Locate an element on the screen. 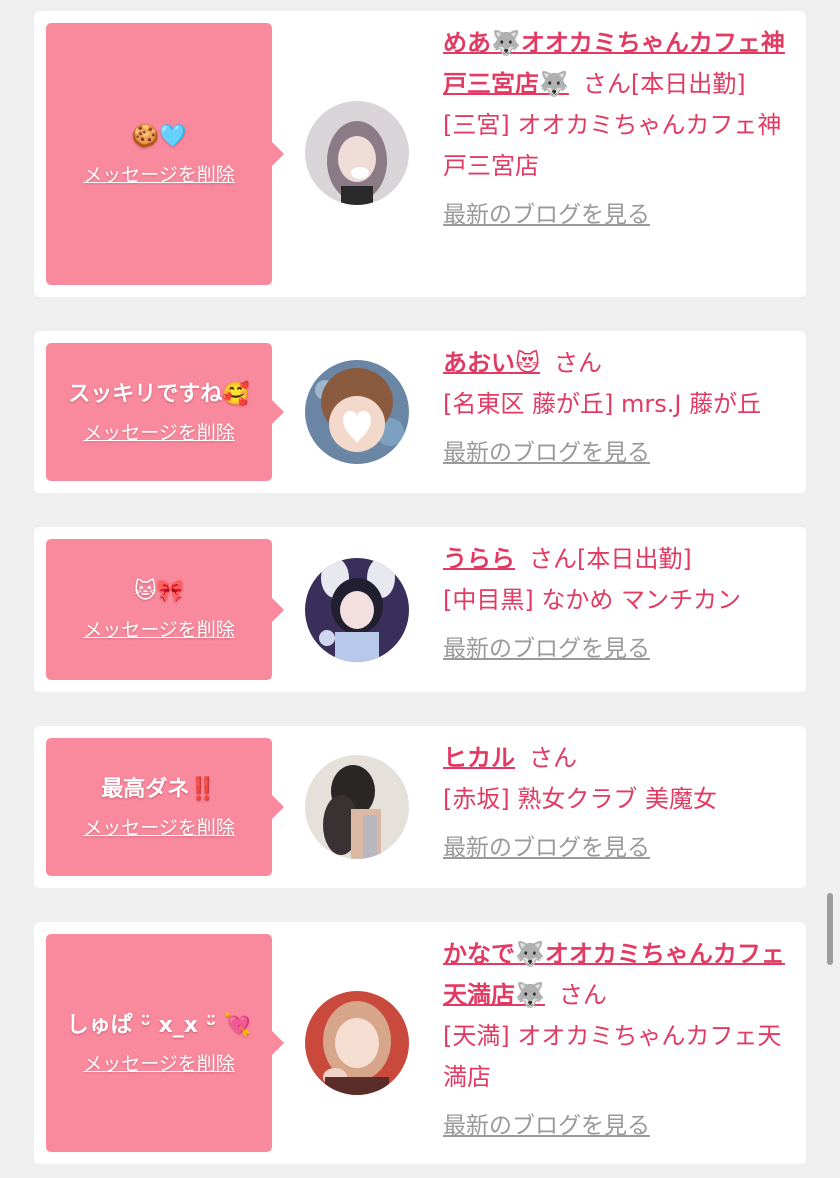 This screenshot has height=1178, width=840. message-text: スッキリですね🥰 is located at coordinates (159, 394).